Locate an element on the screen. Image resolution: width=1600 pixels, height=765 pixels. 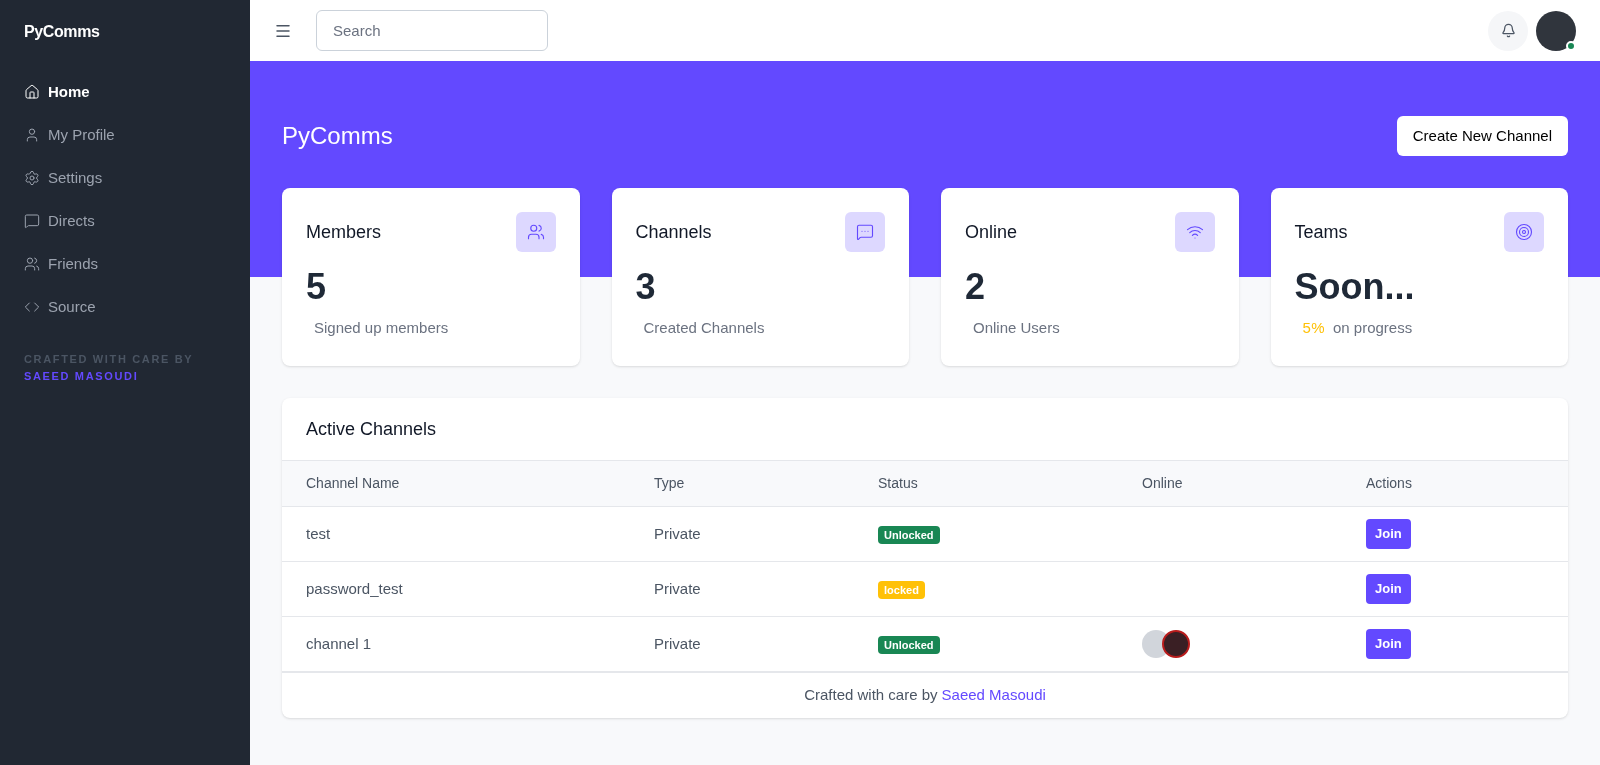
stat-value: 5 is located at coordinates (317, 287).